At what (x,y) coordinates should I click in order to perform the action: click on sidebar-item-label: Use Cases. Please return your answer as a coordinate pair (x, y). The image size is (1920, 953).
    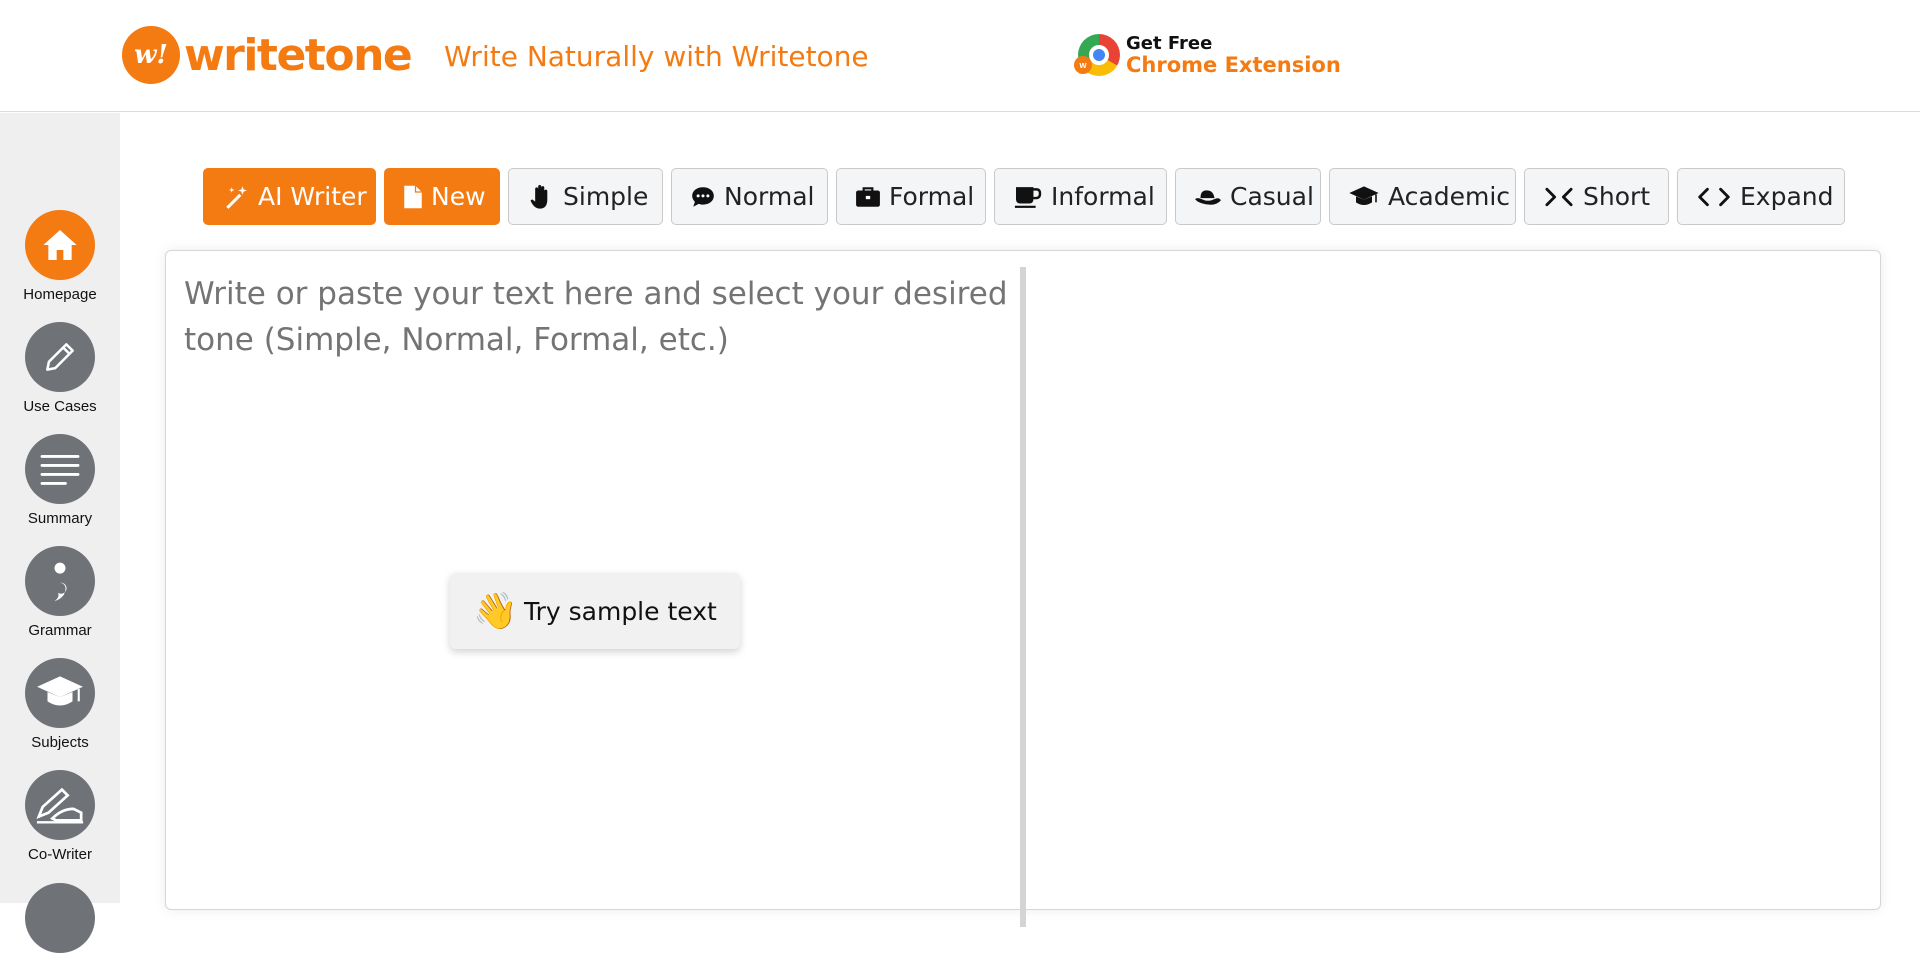
    Looking at the image, I should click on (60, 406).